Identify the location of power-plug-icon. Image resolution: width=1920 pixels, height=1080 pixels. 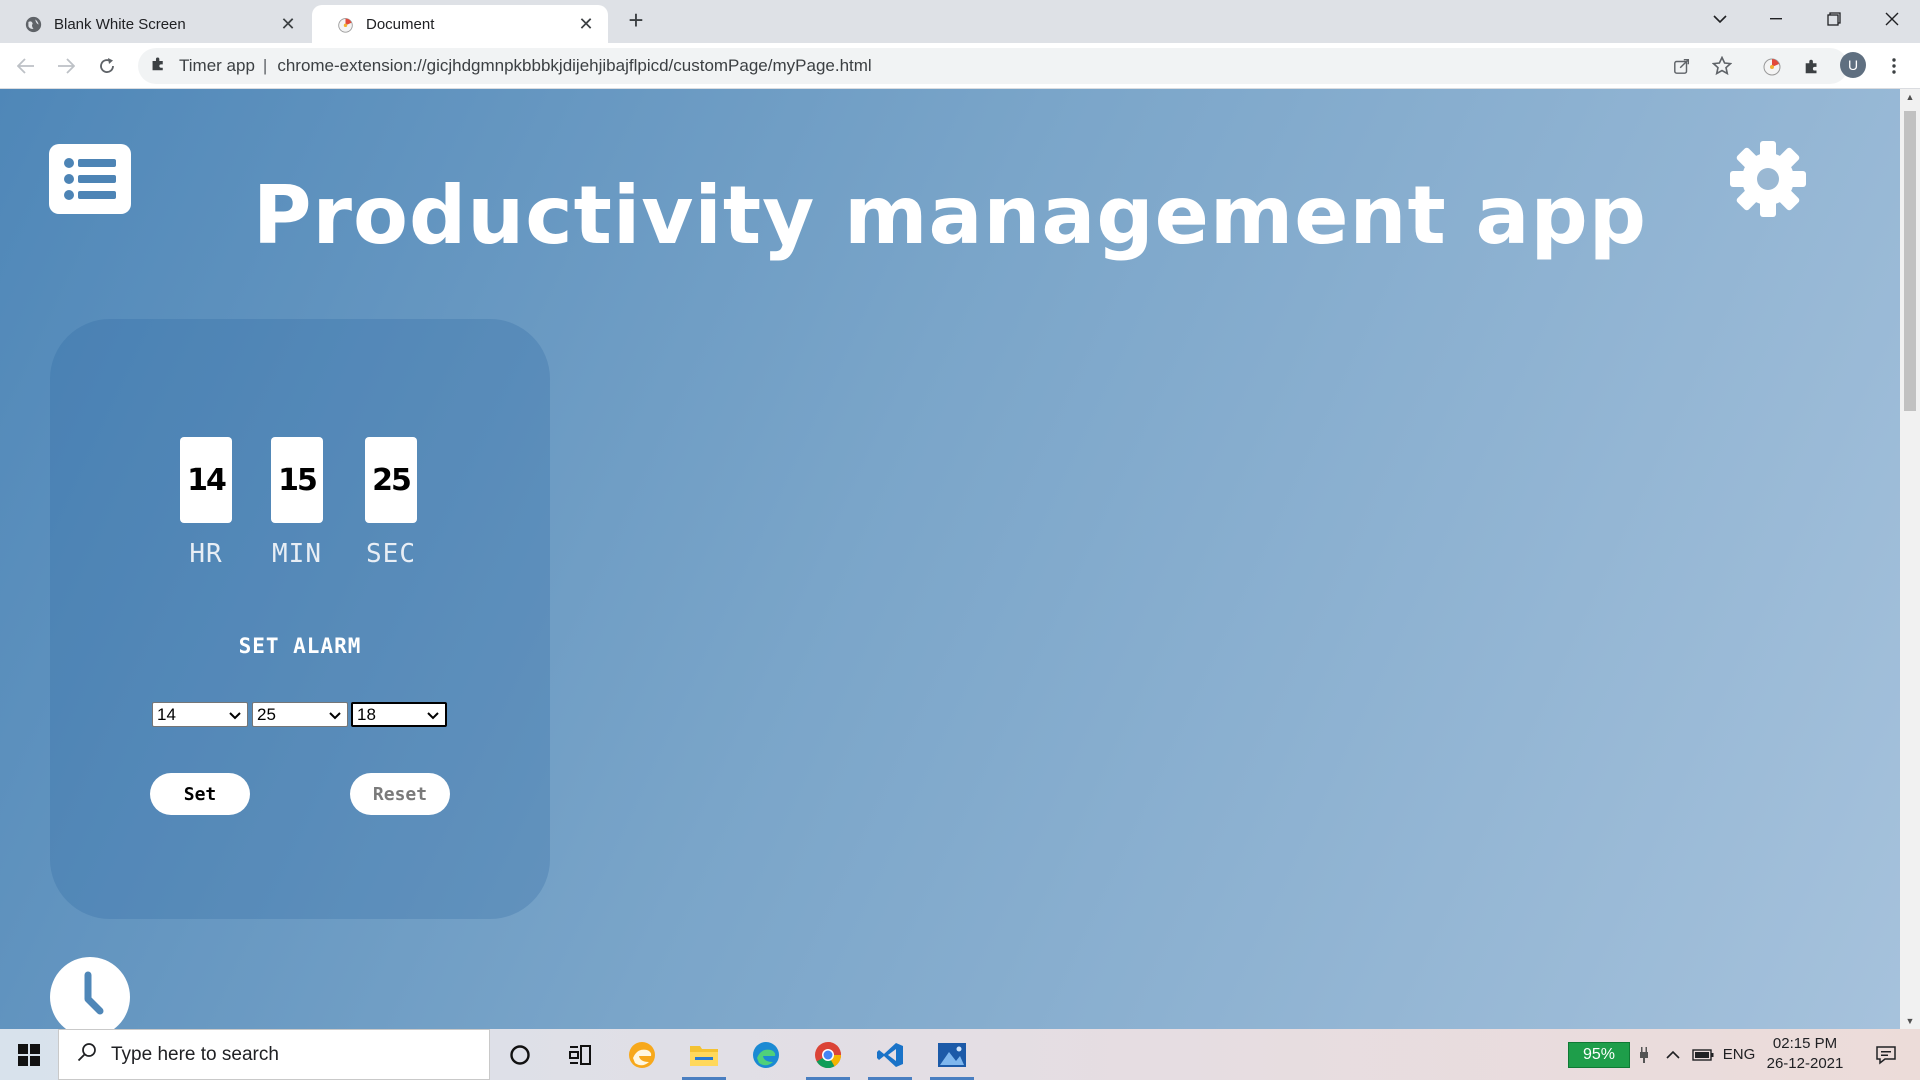
(1644, 1054).